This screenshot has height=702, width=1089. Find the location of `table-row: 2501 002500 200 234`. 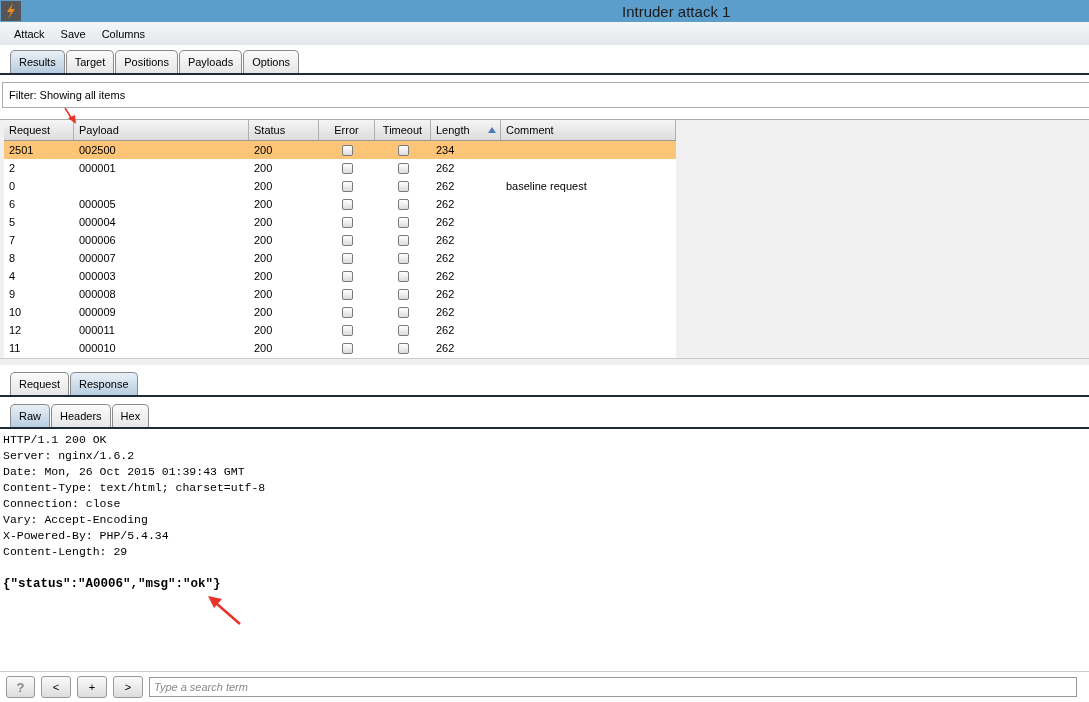

table-row: 2501 002500 200 234 is located at coordinates (340, 150).